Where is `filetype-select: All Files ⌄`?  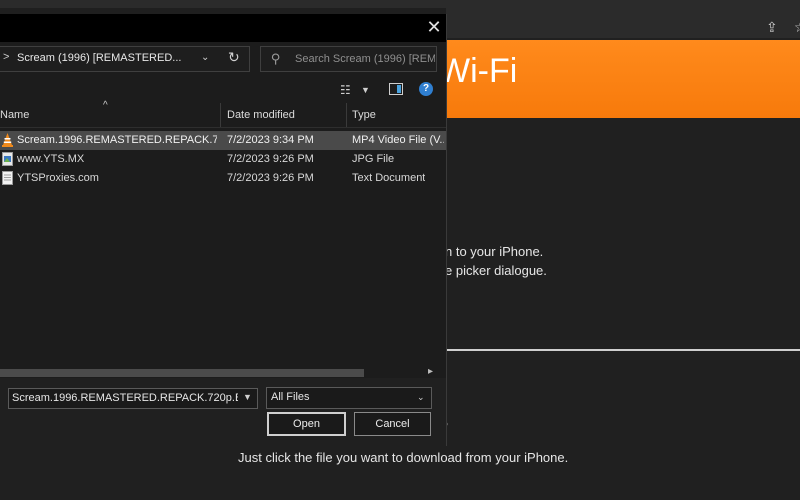 filetype-select: All Files ⌄ is located at coordinates (349, 398).